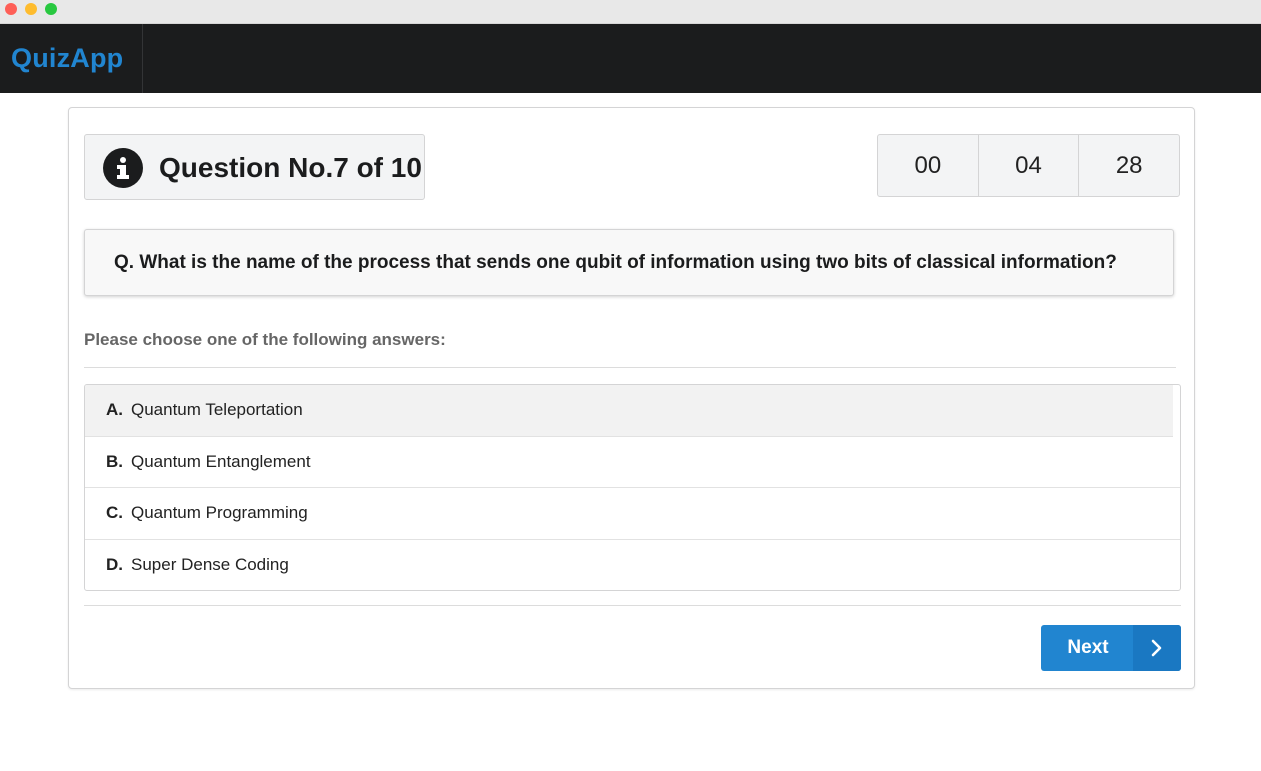 The width and height of the screenshot is (1261, 771). What do you see at coordinates (31, 9) in the screenshot?
I see `minimize-window-button` at bounding box center [31, 9].